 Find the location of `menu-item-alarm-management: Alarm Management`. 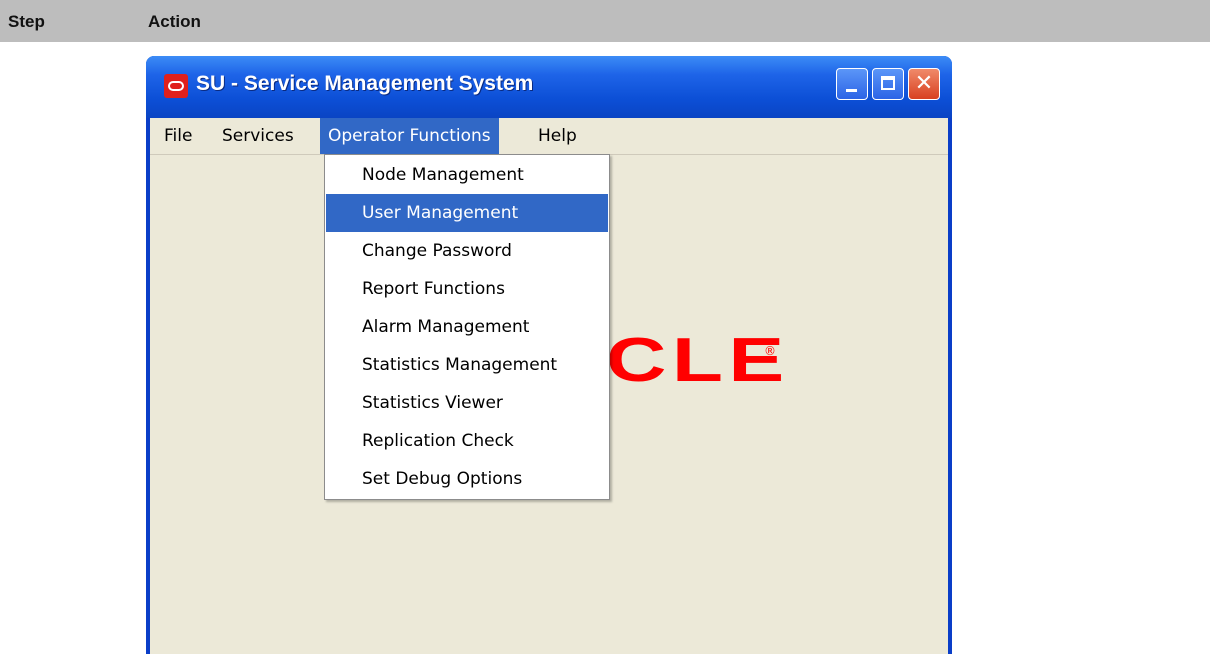

menu-item-alarm-management: Alarm Management is located at coordinates (467, 327).